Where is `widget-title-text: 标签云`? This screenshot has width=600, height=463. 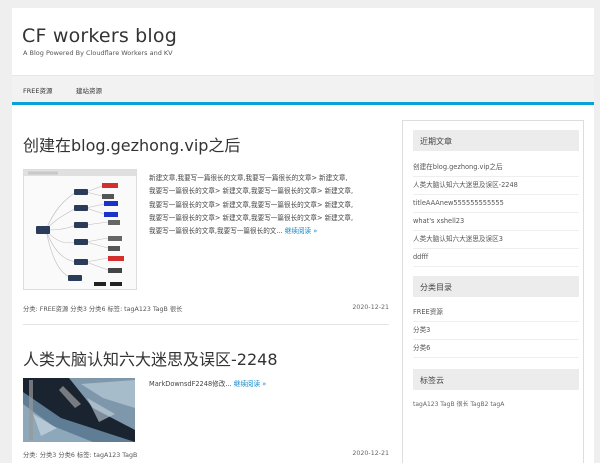
widget-title-text: 标签云 is located at coordinates (432, 380).